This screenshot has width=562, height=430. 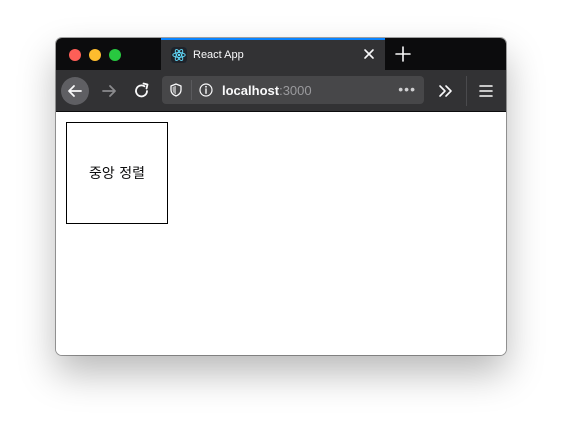 What do you see at coordinates (110, 91) in the screenshot?
I see `forward-arrow-icon` at bounding box center [110, 91].